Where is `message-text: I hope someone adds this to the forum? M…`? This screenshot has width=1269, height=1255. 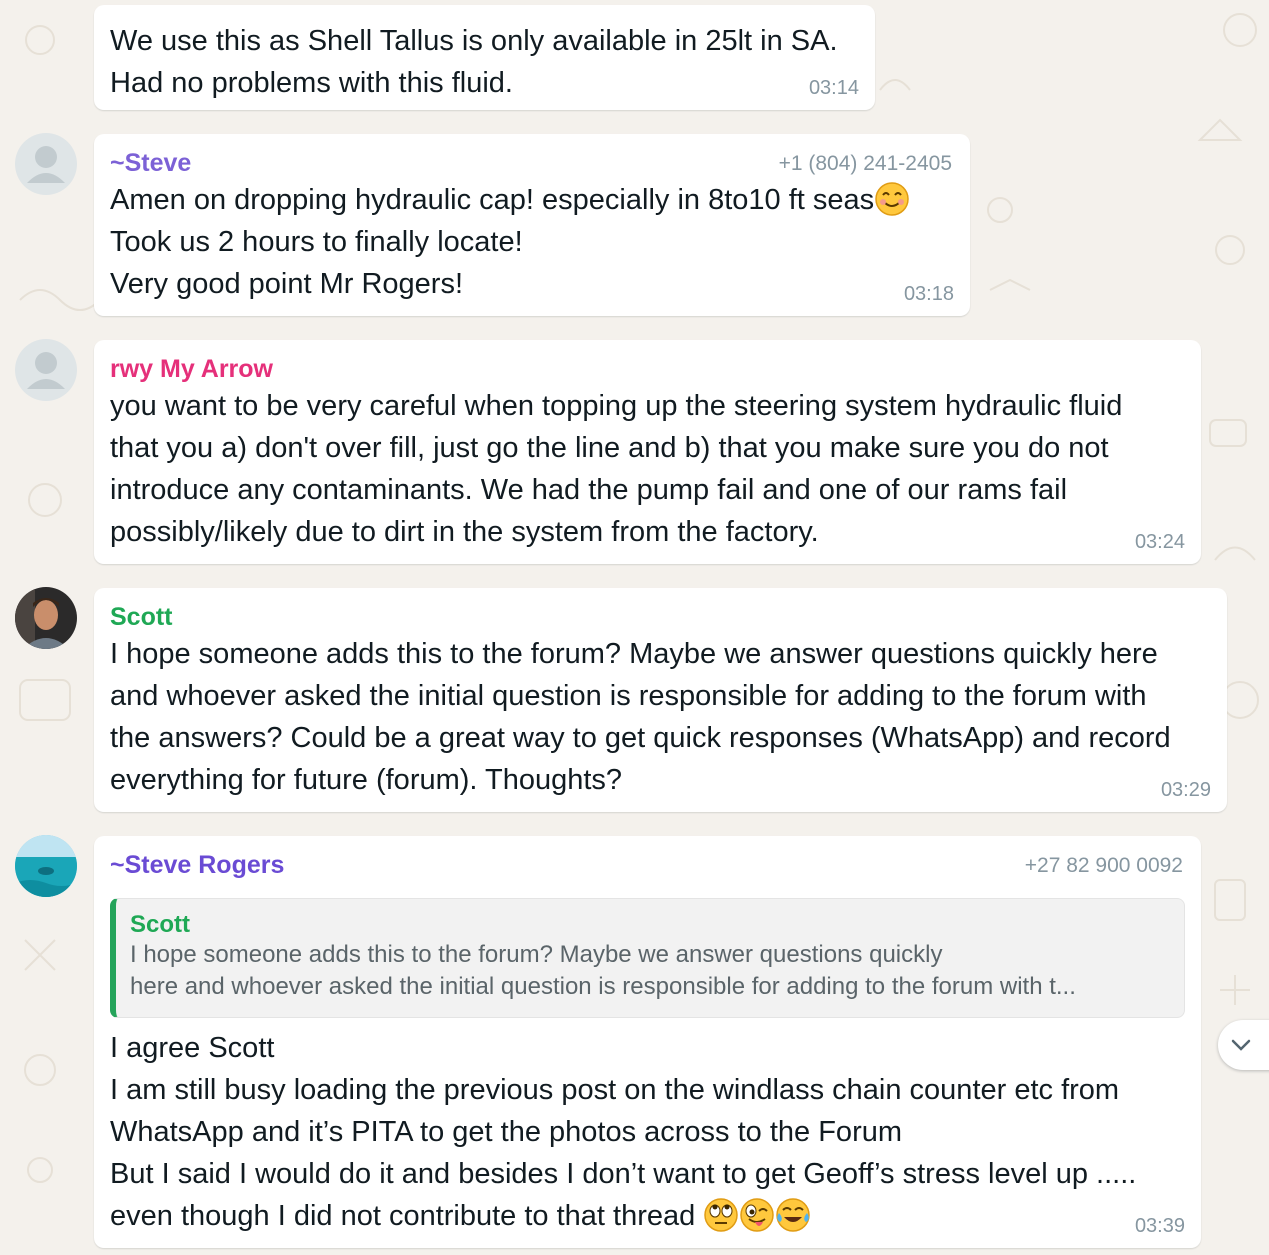
message-text: I hope someone adds this to the forum? M… is located at coordinates (634, 654).